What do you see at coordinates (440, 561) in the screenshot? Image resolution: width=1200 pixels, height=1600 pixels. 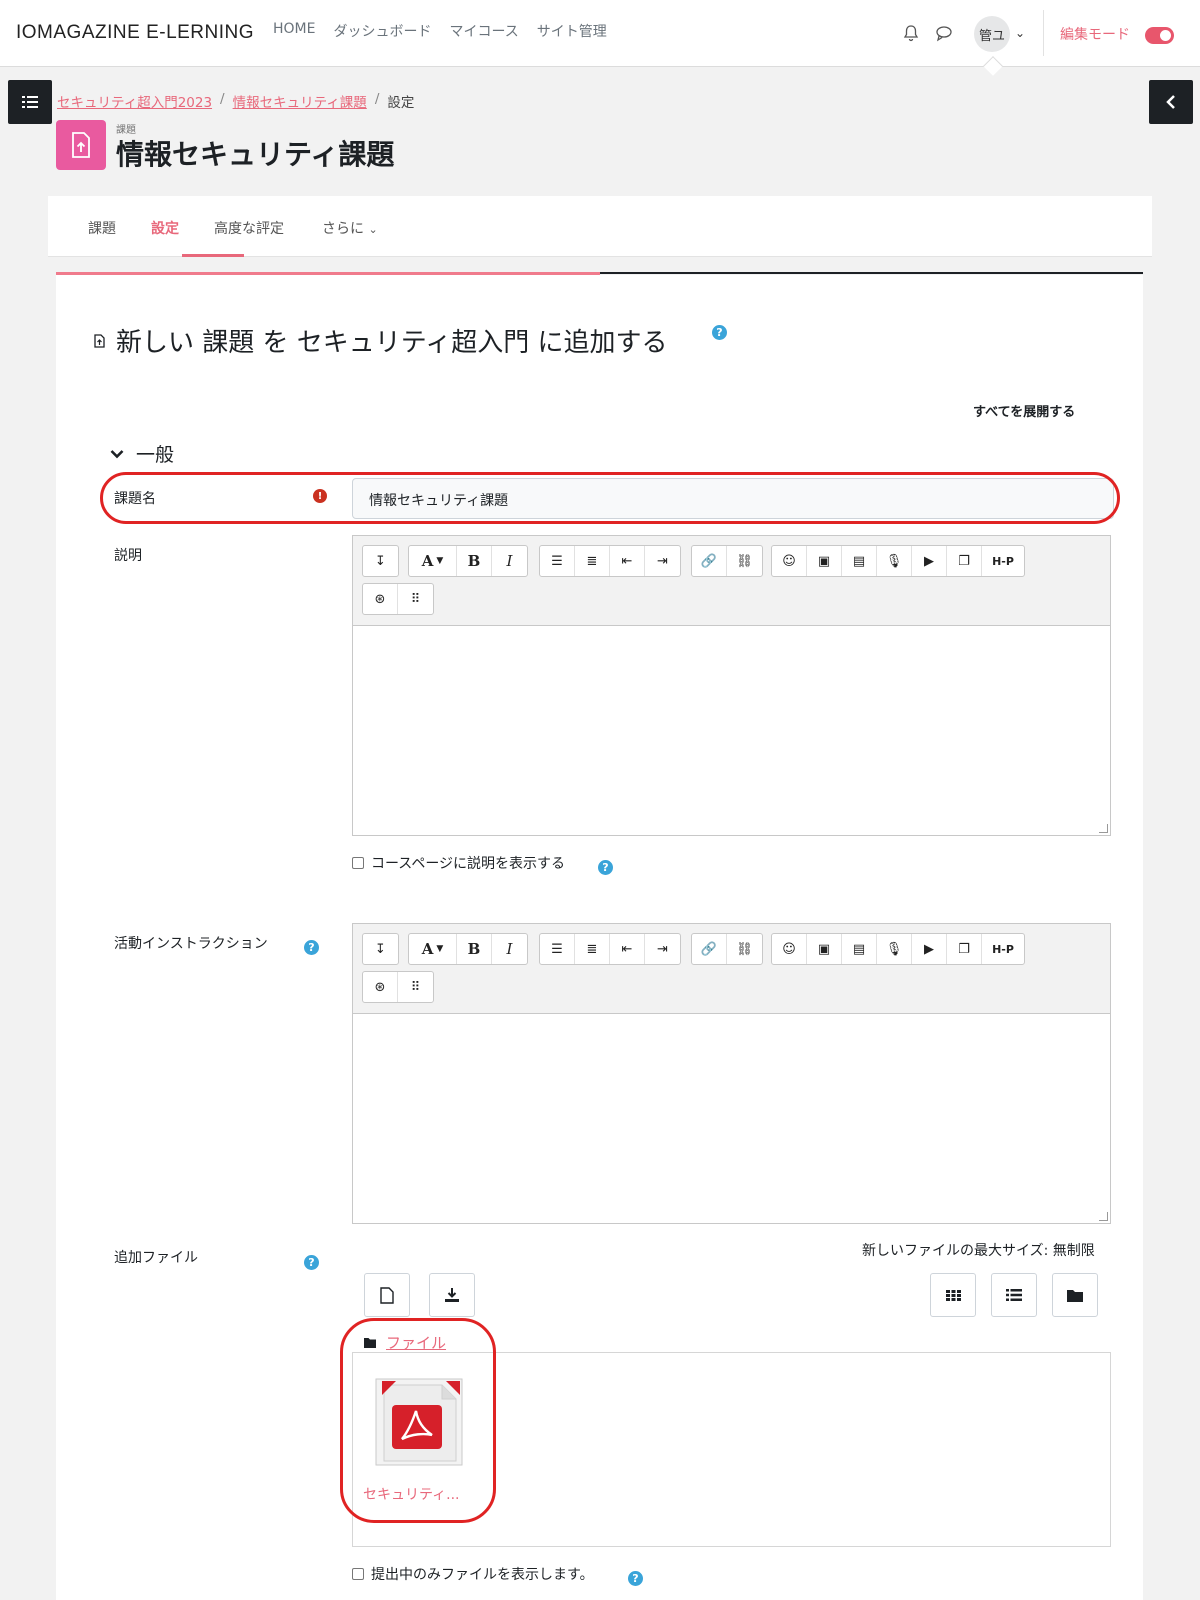 I see `caret-down-icon: ▼` at bounding box center [440, 561].